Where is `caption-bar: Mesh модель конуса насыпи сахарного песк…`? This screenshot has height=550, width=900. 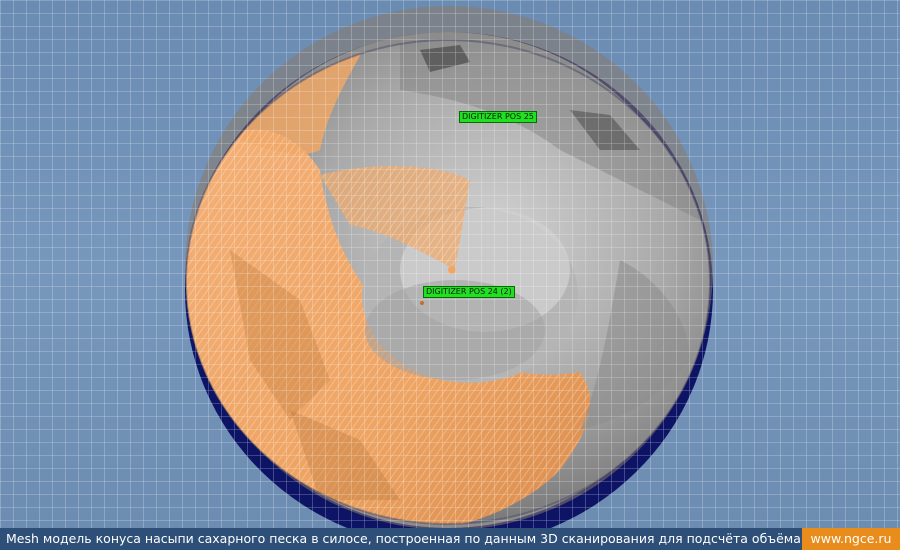 caption-bar: Mesh модель конуса насыпи сахарного песк… is located at coordinates (450, 539).